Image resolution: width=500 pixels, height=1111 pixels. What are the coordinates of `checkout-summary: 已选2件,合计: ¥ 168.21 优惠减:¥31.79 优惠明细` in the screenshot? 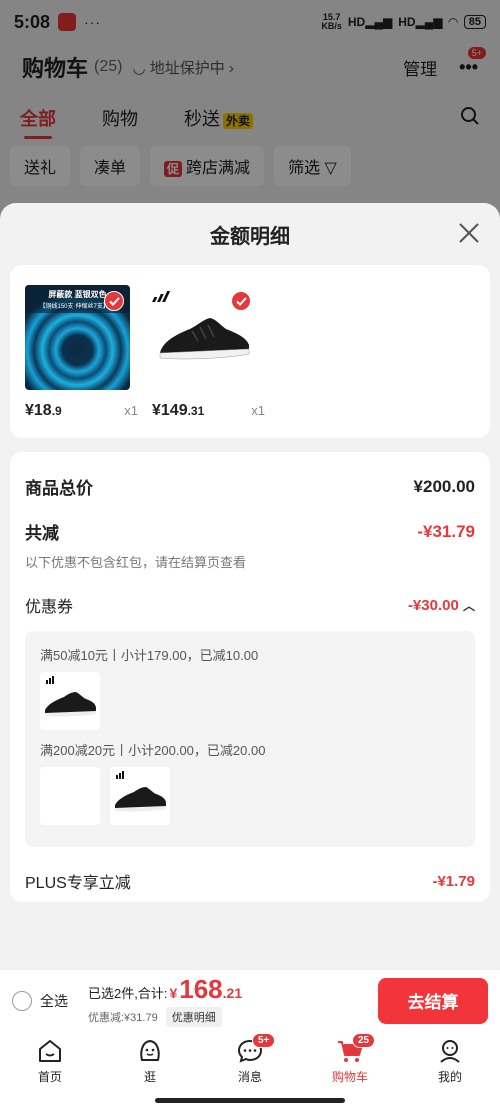 It's located at (165, 1000).